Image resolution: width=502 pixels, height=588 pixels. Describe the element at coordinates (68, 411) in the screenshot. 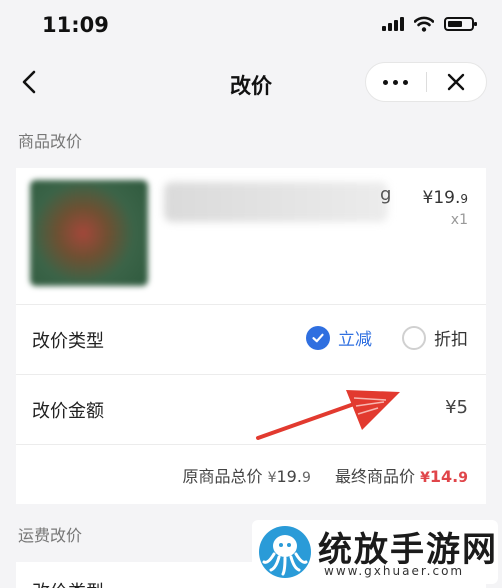

I see `price-change-amount-label: 改价金额` at that location.